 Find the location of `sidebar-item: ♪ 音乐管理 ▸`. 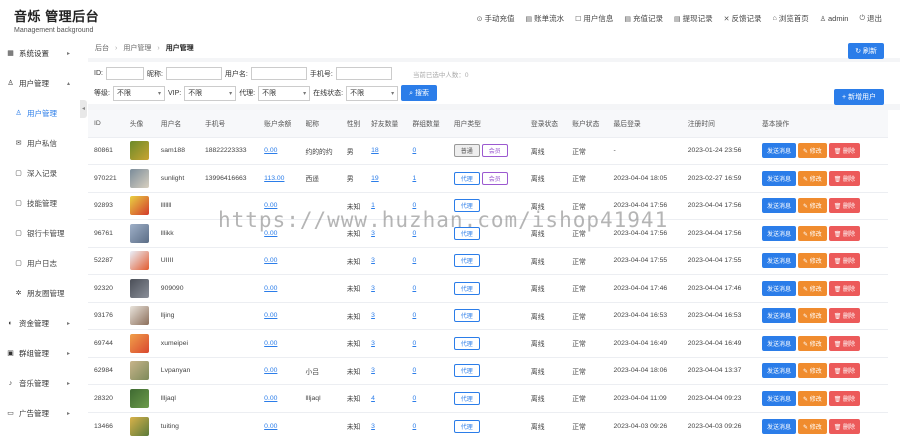

sidebar-item: ♪ 音乐管理 ▸ is located at coordinates (40, 383).